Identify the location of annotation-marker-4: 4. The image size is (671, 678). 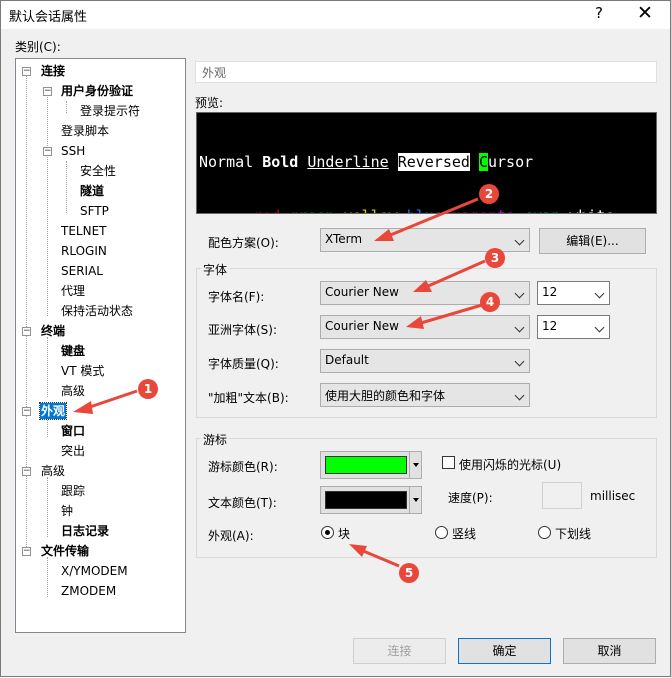
(490, 302).